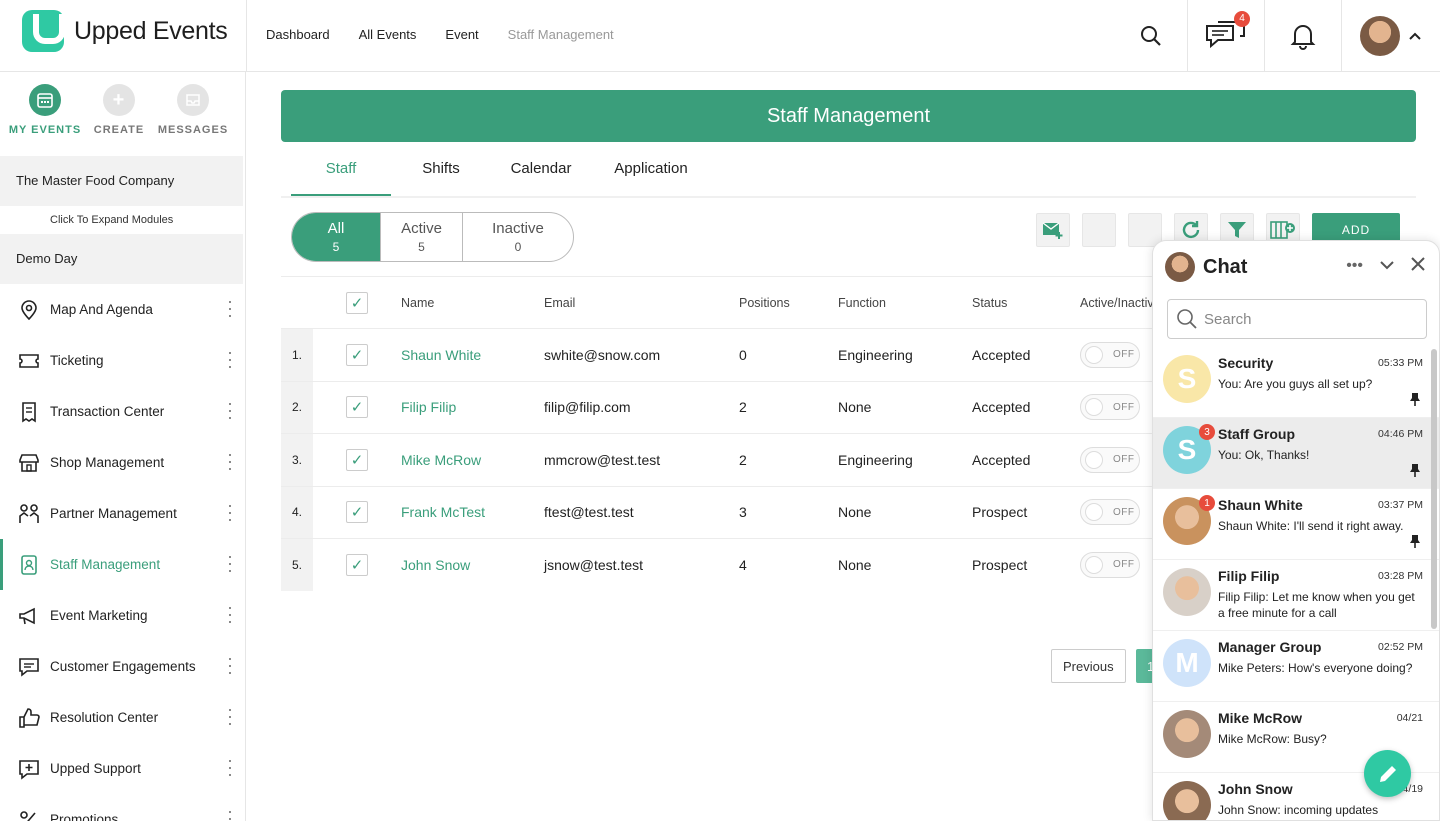 The image size is (1440, 821). Describe the element at coordinates (1297, 319) in the screenshot. I see `chat-search: Search` at that location.